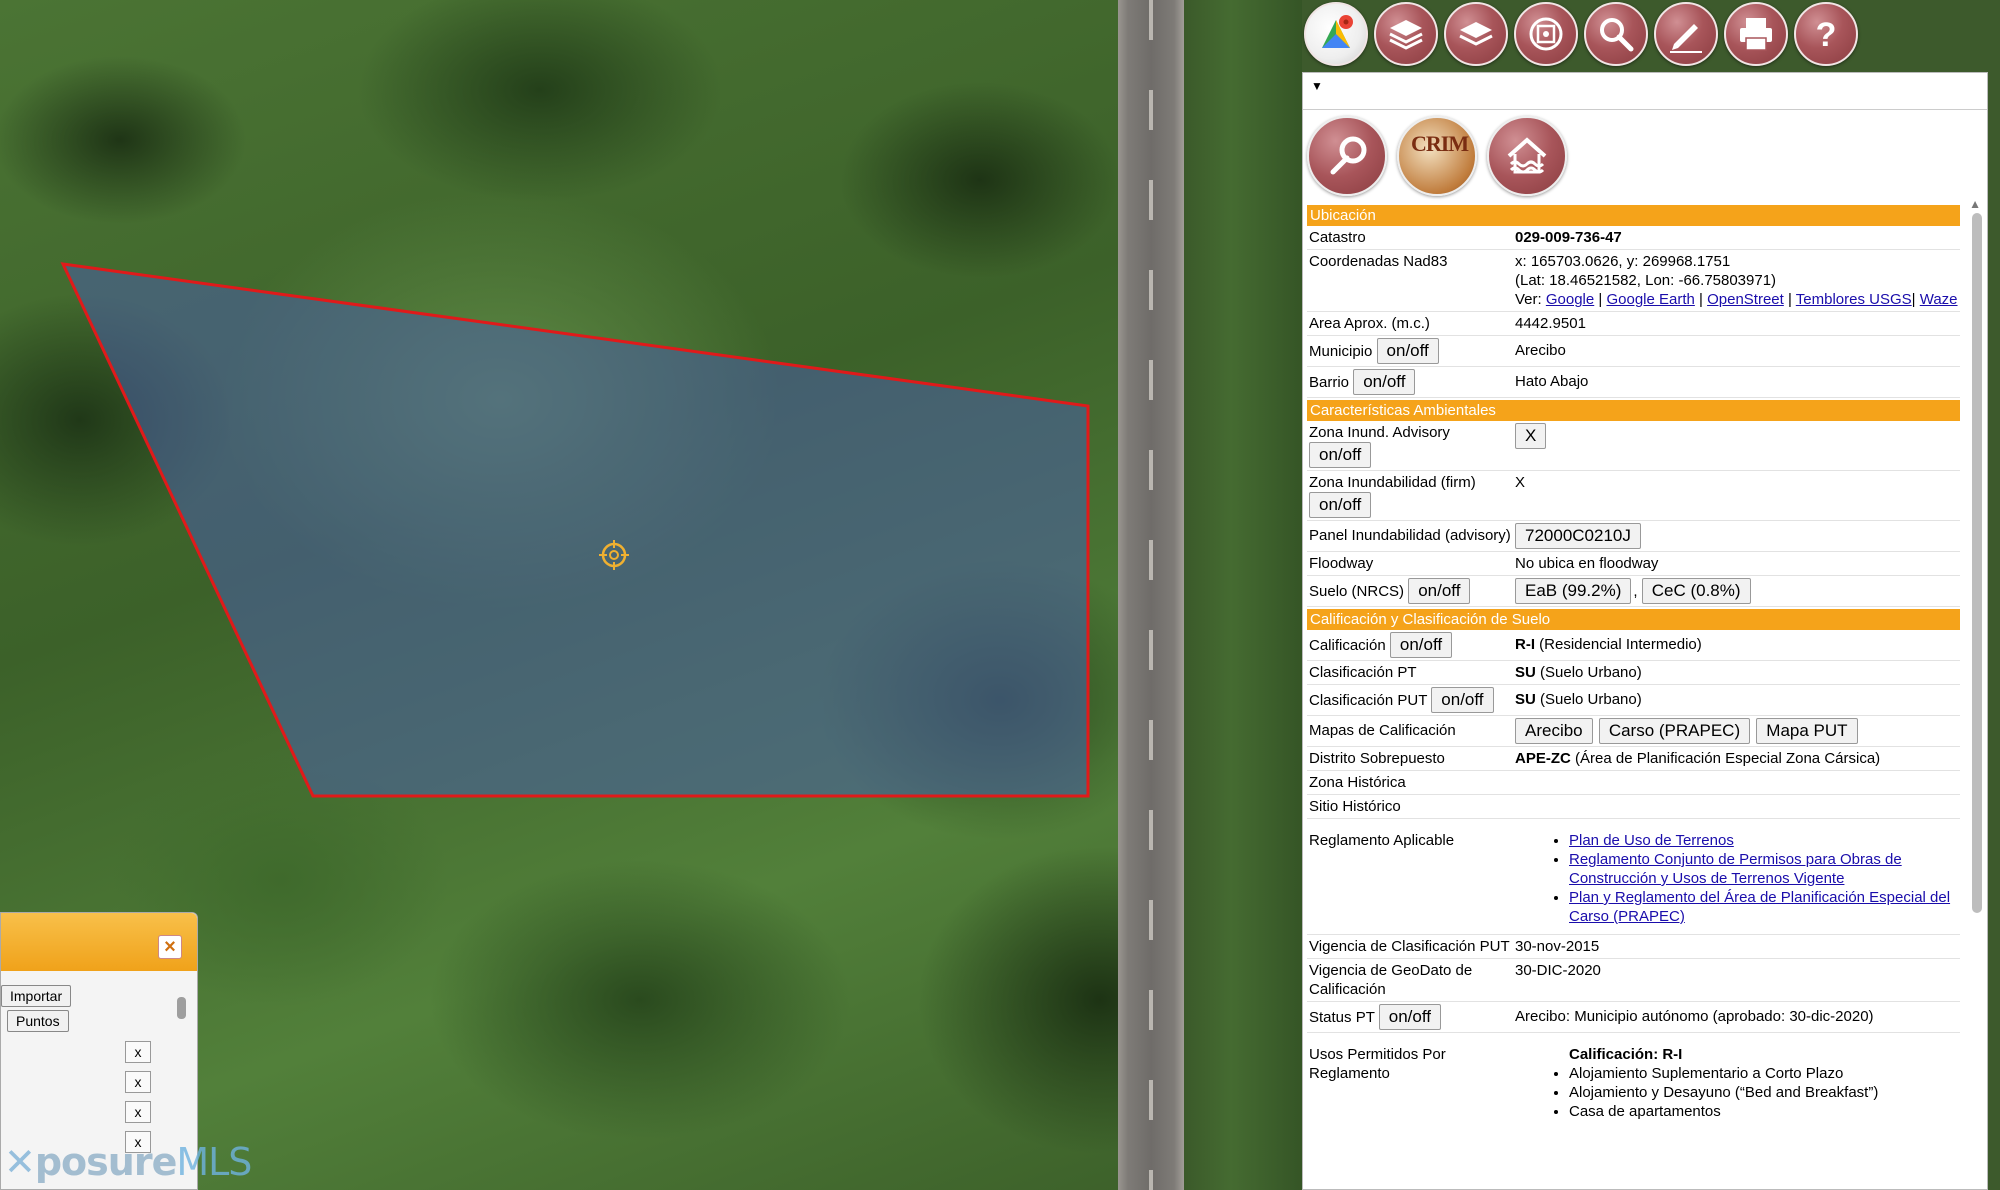 The height and width of the screenshot is (1190, 2000). I want to click on dialog-header: ×, so click(99, 942).